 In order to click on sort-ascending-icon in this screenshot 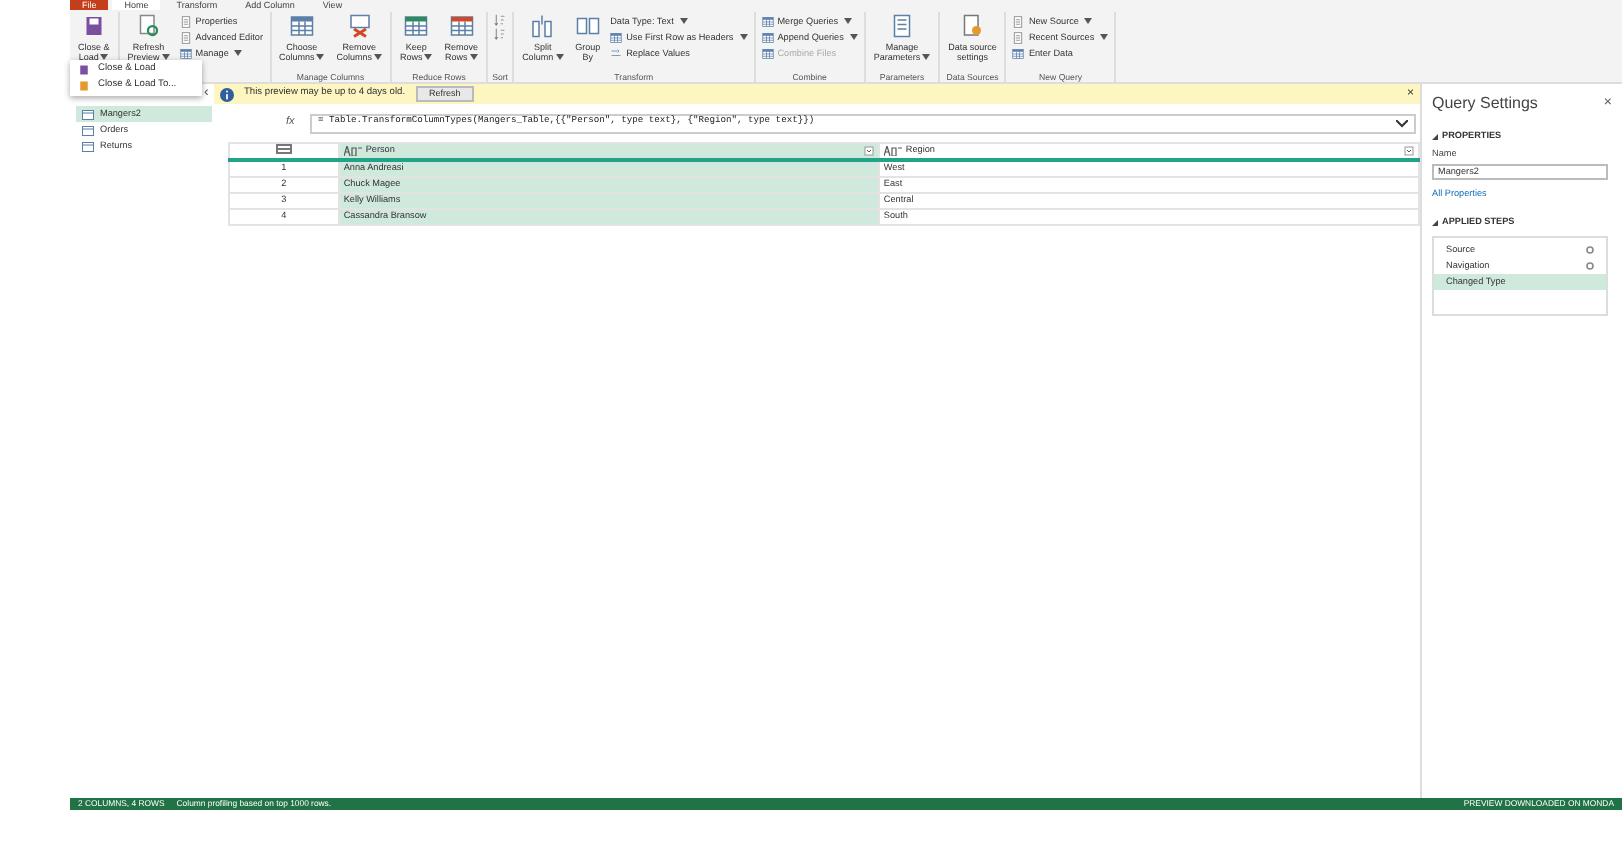, I will do `click(500, 20)`.